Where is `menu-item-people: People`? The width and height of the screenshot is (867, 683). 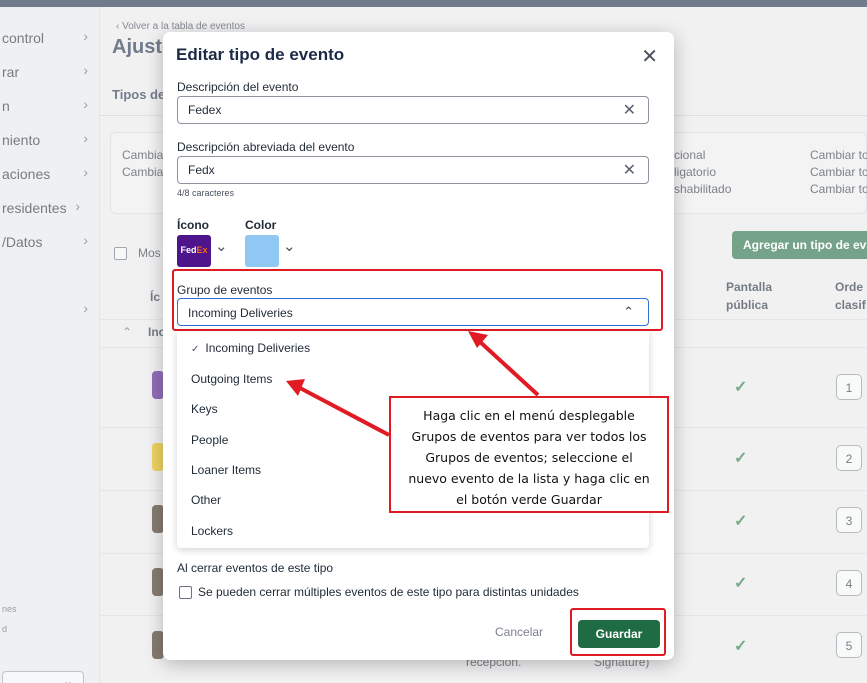
menu-item-people: People is located at coordinates (209, 440).